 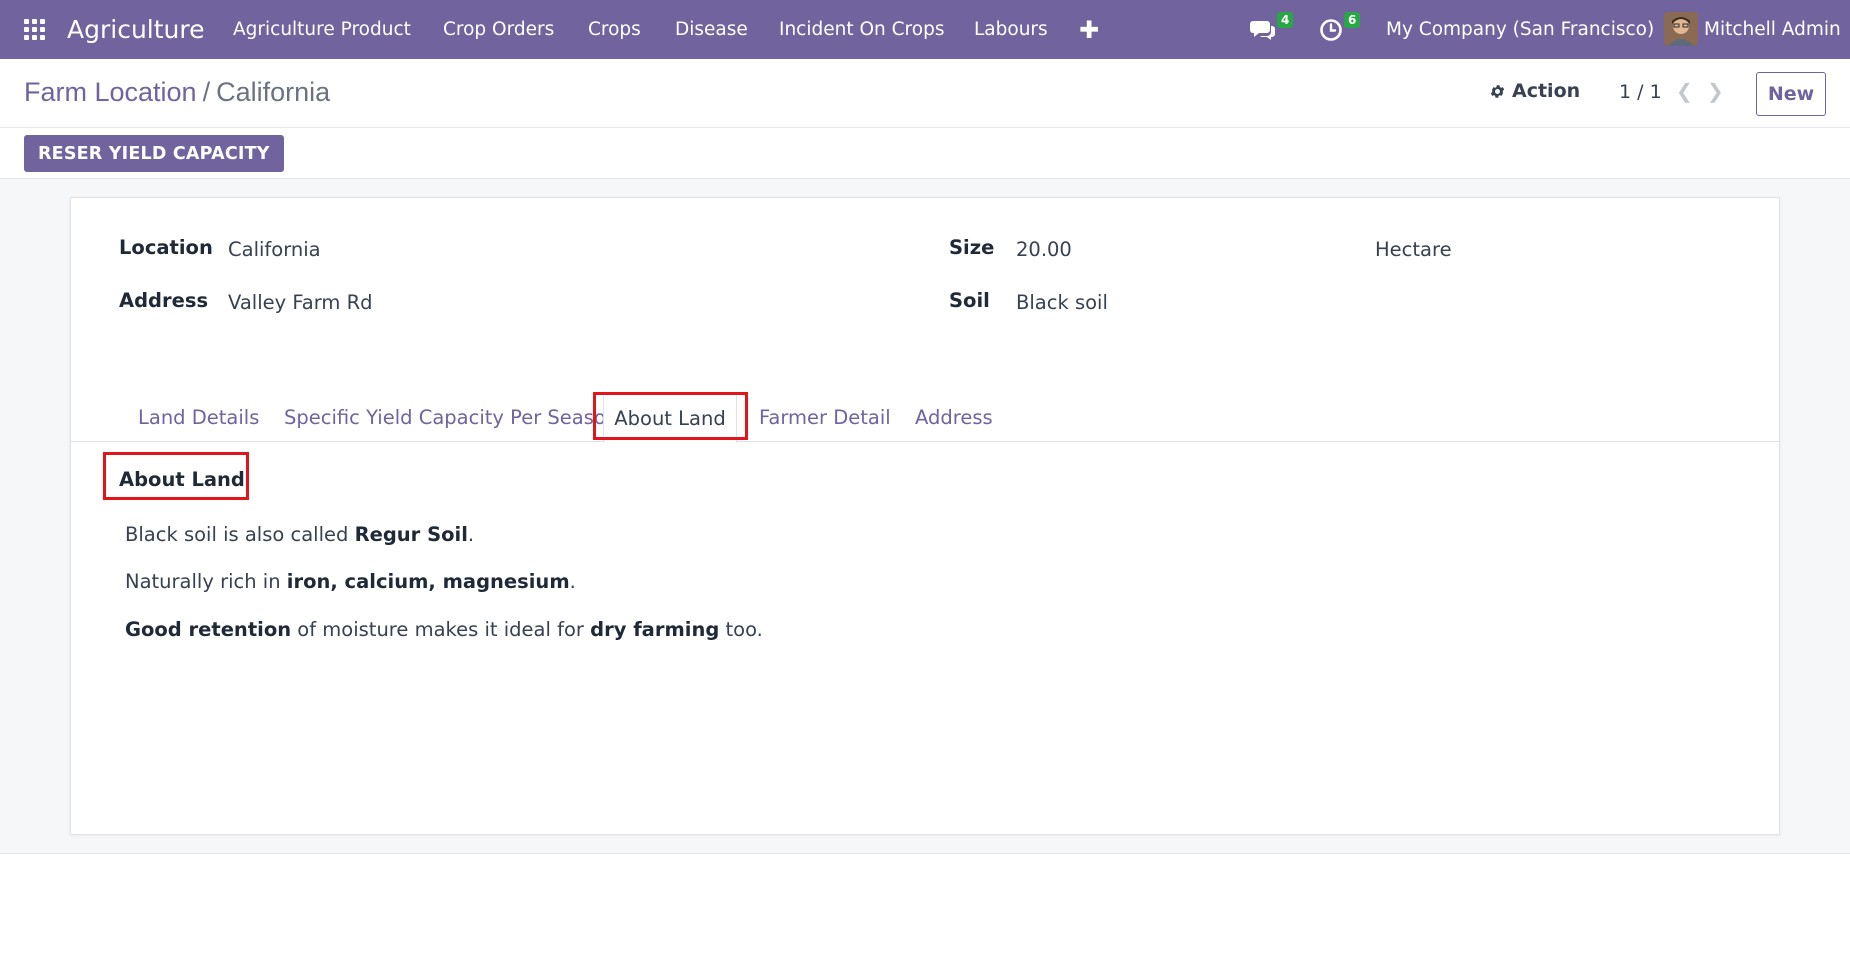 I want to click on company-switcher: My Company (San Francisco), so click(x=1520, y=29).